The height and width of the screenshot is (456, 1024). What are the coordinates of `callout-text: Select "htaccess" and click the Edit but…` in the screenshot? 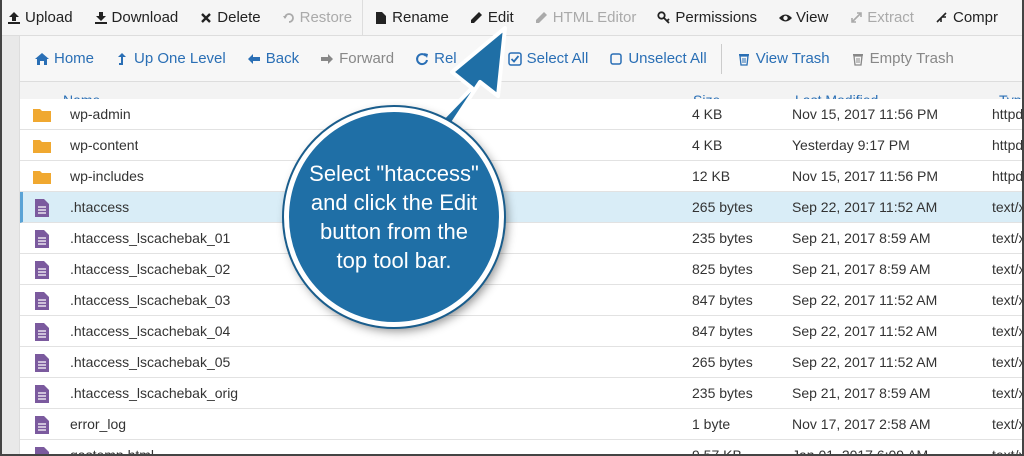 It's located at (394, 217).